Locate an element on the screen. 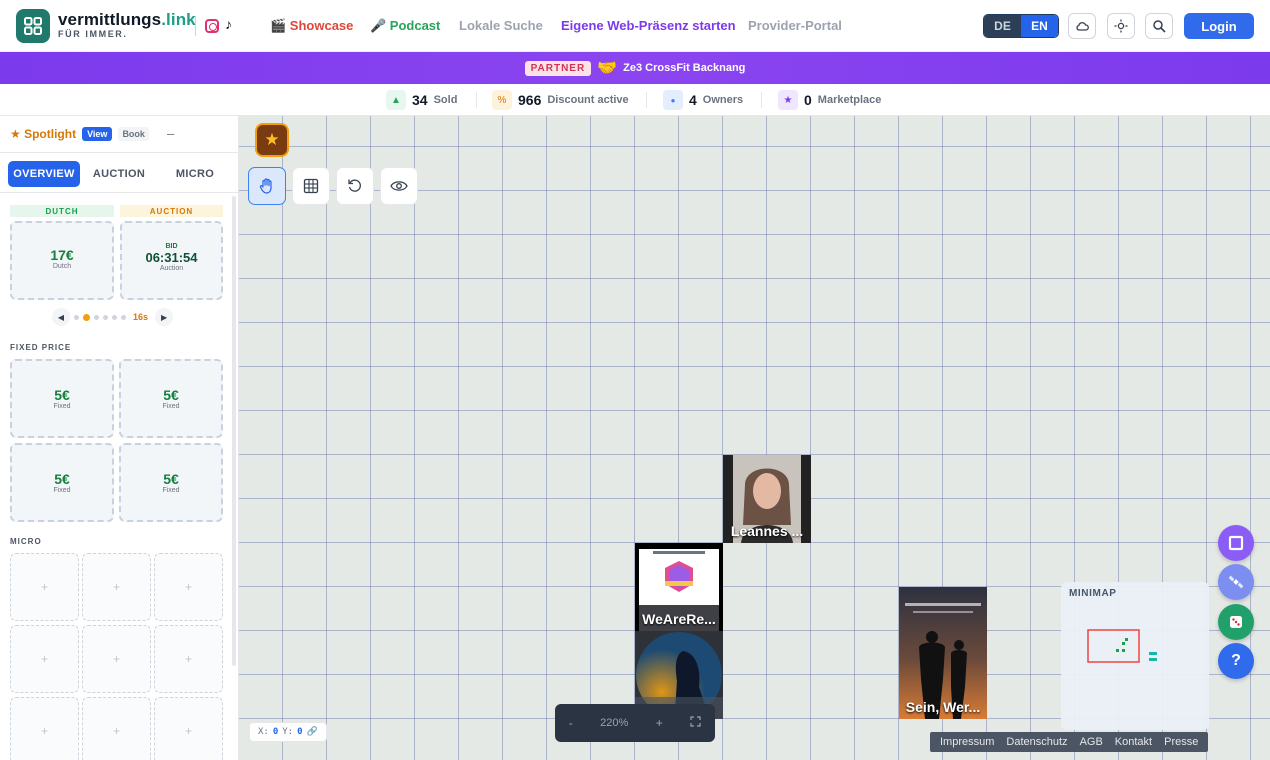 The height and width of the screenshot is (760, 1270). stat-label: Owners is located at coordinates (723, 100).